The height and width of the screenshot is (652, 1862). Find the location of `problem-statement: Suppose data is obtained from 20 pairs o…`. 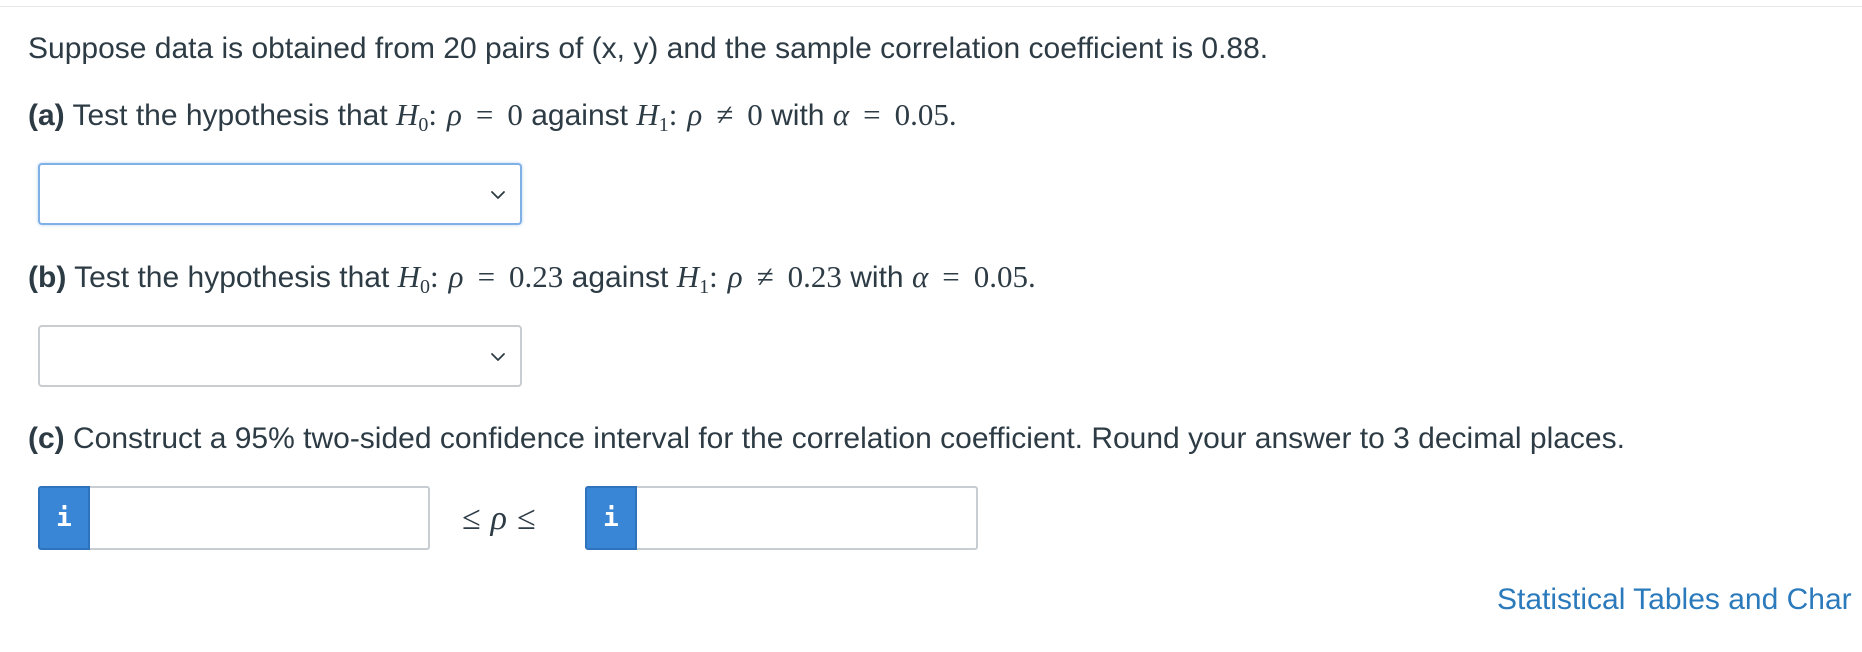

problem-statement: Suppose data is obtained from 20 pairs o… is located at coordinates (648, 48).